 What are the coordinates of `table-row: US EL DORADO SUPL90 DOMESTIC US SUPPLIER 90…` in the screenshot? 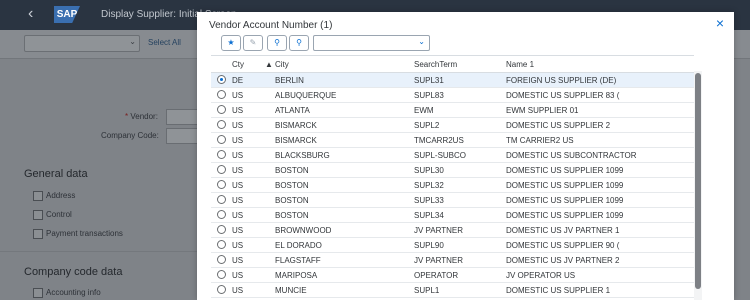 It's located at (452, 245).